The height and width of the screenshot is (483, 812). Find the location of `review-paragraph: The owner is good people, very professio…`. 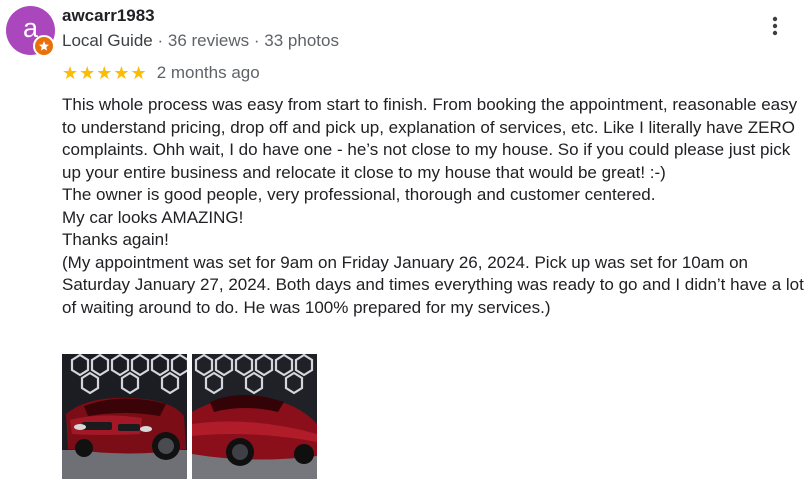

review-paragraph: The owner is good people, very professio… is located at coordinates (359, 194).